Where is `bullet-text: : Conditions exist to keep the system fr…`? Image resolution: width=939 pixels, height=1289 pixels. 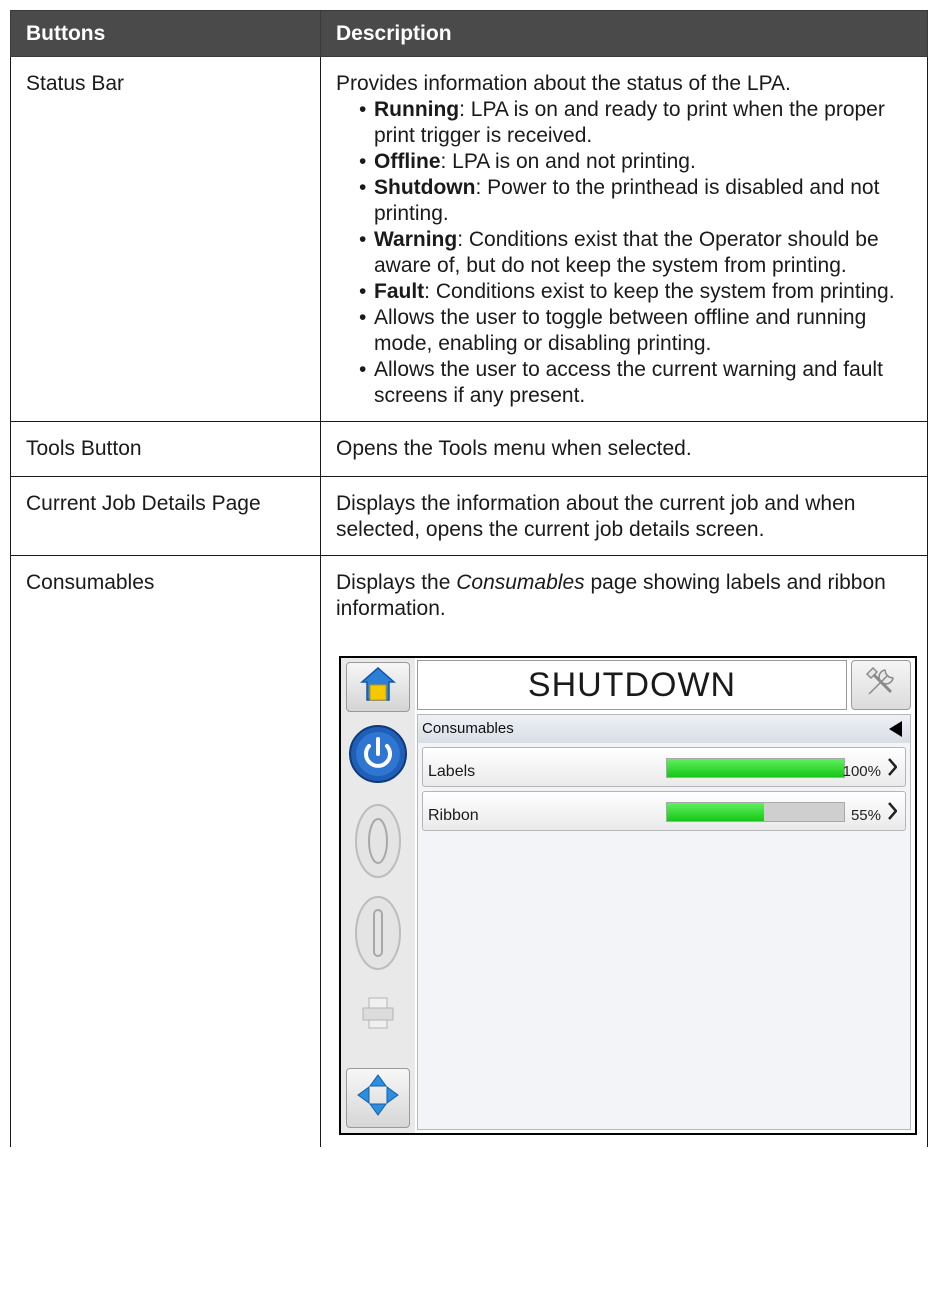
bullet-text: : Conditions exist to keep the system fr… is located at coordinates (659, 291).